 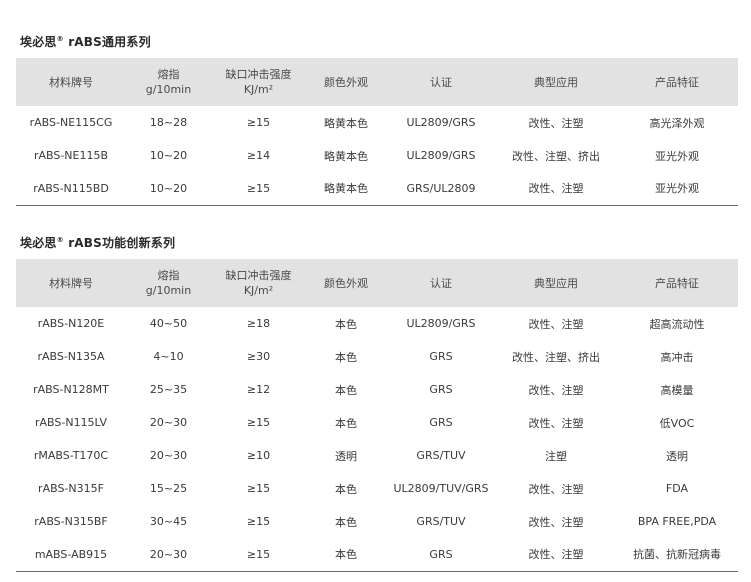 I want to click on cell-melt-index: 30~45, so click(x=168, y=521).